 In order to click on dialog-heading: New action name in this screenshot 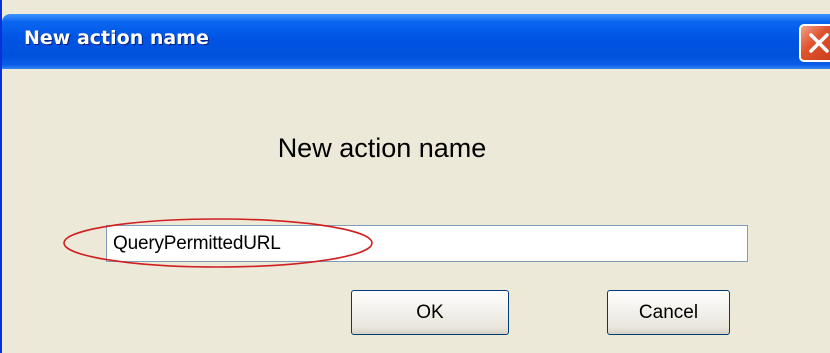, I will do `click(382, 148)`.